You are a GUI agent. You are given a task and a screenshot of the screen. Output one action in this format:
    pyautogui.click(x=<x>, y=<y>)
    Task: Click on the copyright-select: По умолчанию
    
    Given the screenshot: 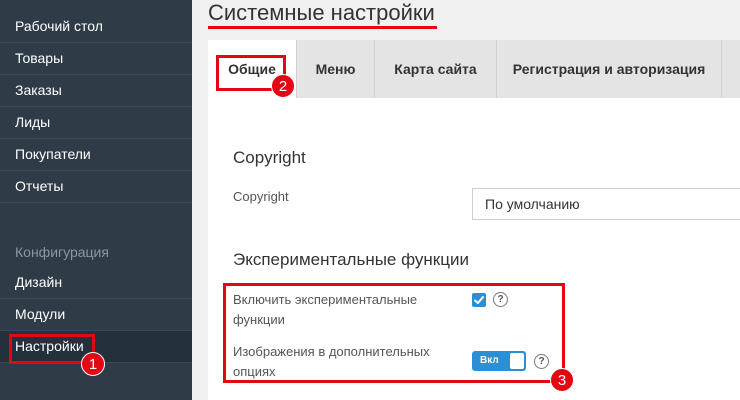 What is the action you would take?
    pyautogui.click(x=606, y=204)
    